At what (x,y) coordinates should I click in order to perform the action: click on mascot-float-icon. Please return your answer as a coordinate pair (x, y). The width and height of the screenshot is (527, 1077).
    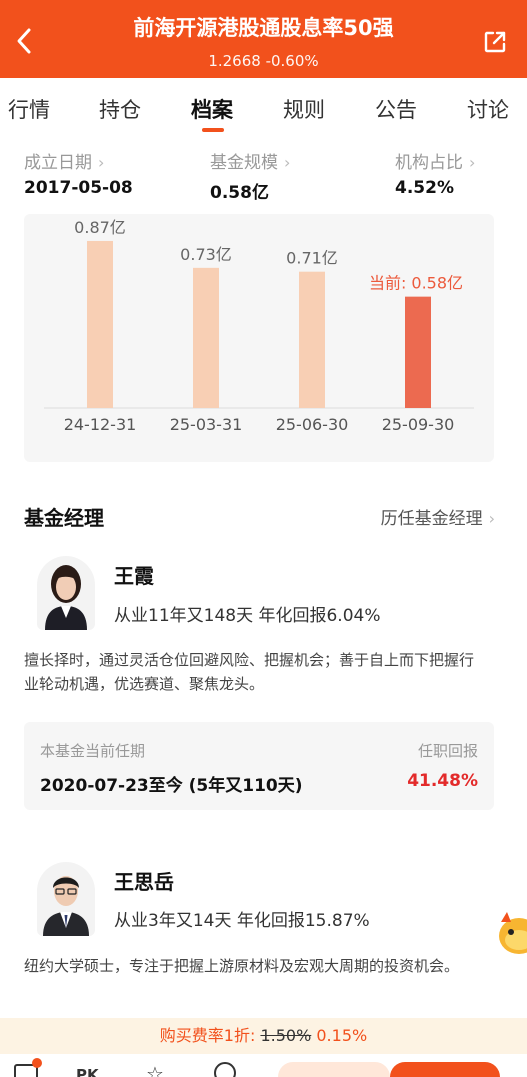
    Looking at the image, I should click on (512, 934).